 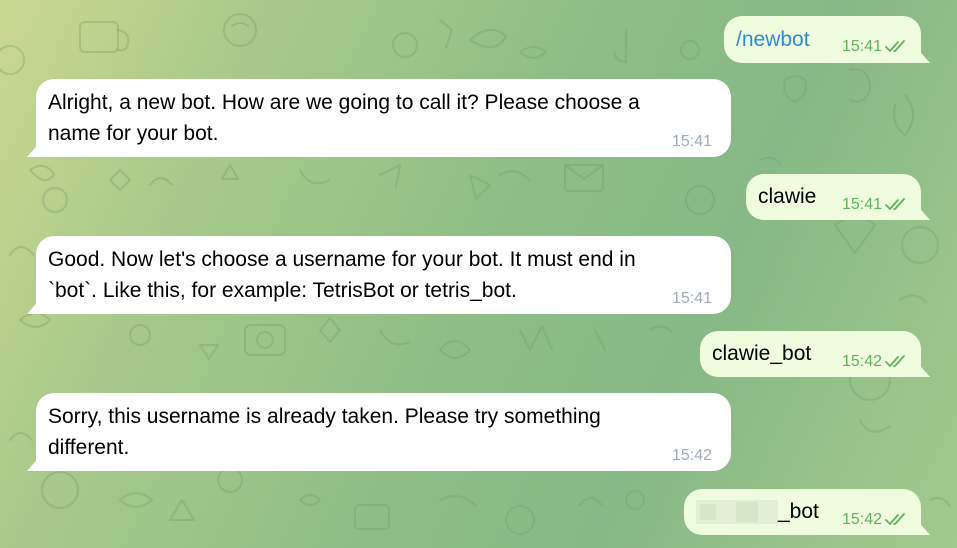 I want to click on message-bubble-outgoing: clawie 15:41, so click(x=833, y=197).